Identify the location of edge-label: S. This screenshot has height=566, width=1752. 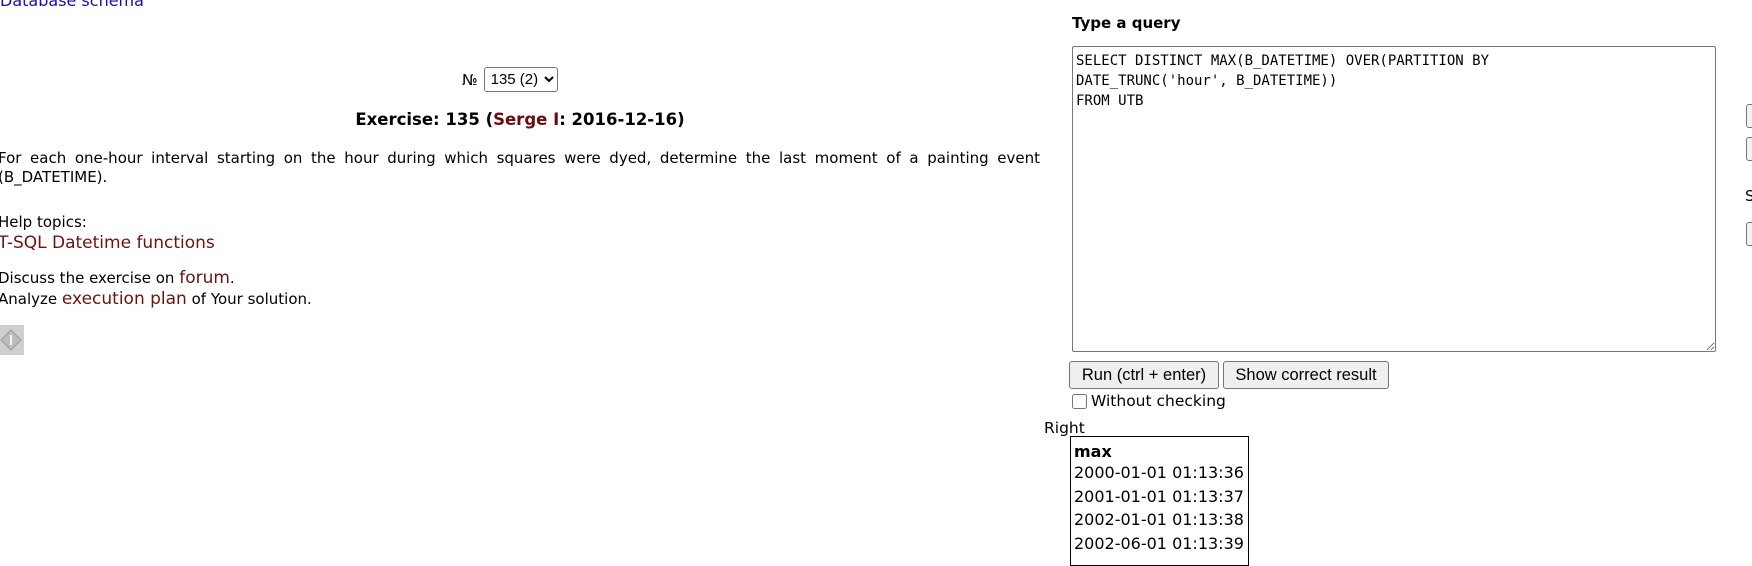
(1748, 196).